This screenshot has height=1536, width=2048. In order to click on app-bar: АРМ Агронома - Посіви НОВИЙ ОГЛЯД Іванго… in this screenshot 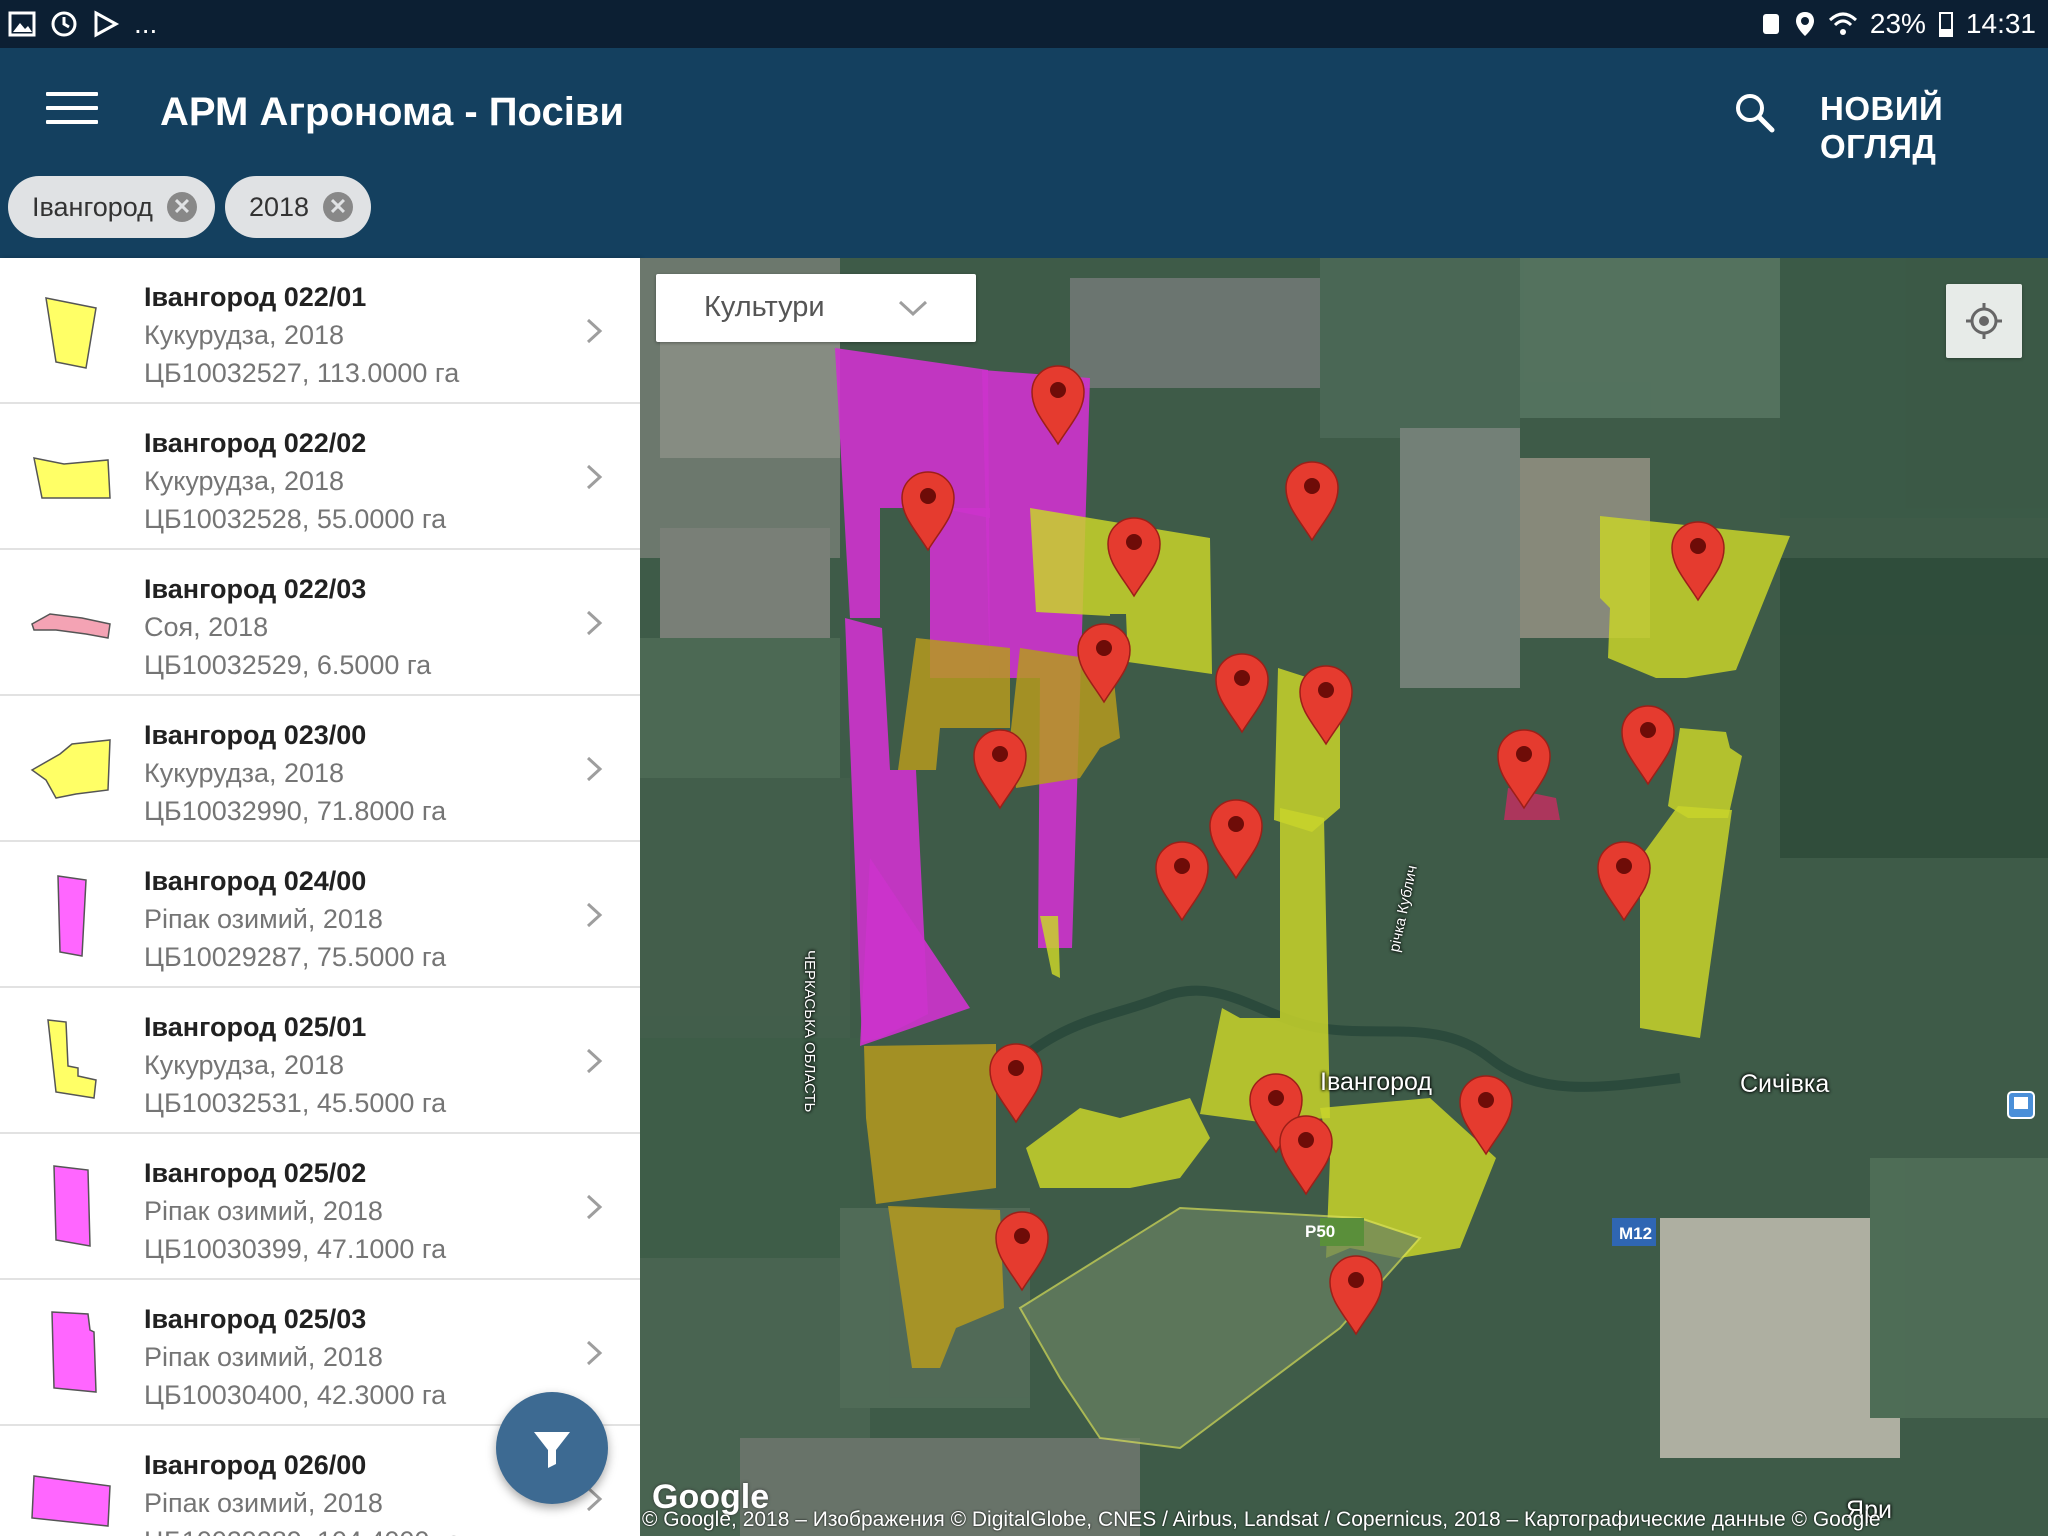, I will do `click(1024, 153)`.